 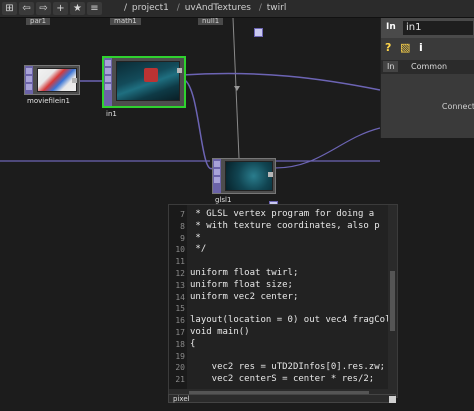 I want to click on line-number: 19, so click(x=180, y=356).